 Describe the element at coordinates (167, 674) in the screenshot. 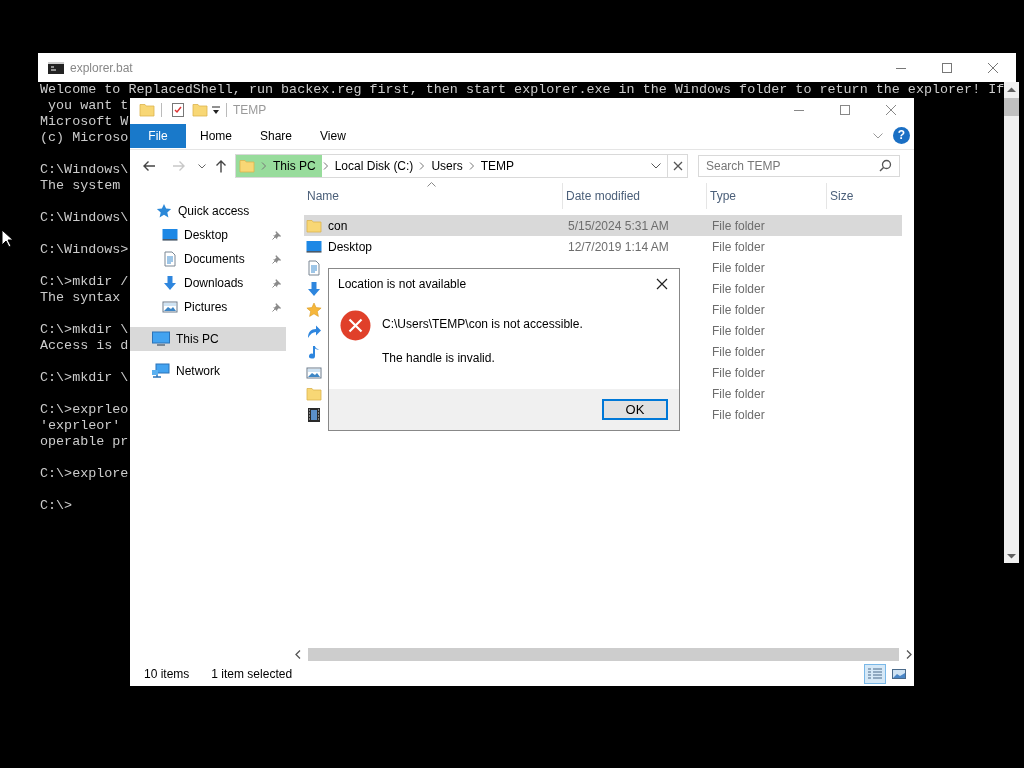

I see `item-count: 10 items` at that location.